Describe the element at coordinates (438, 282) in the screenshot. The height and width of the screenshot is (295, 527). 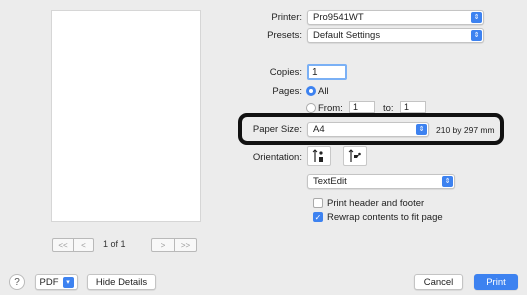
I see `cancel-button: Cancel` at that location.